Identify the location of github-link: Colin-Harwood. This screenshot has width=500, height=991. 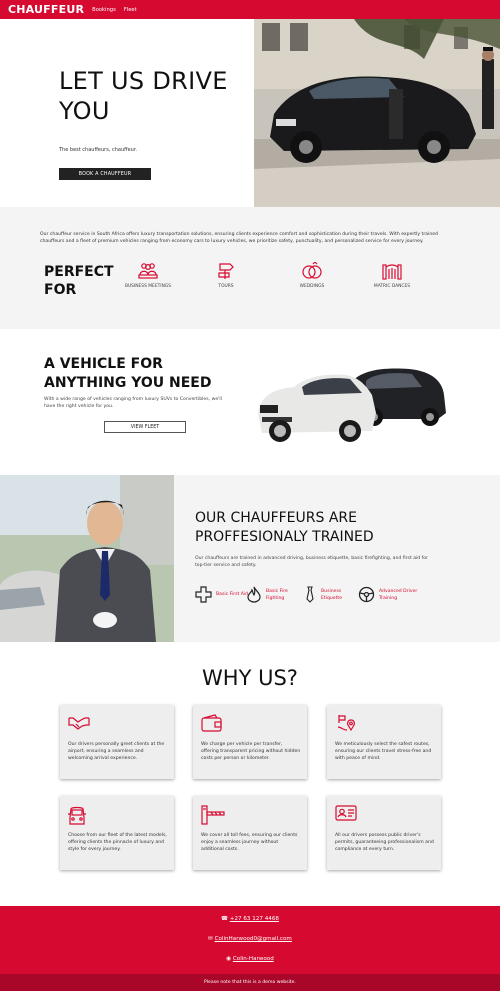
(253, 959).